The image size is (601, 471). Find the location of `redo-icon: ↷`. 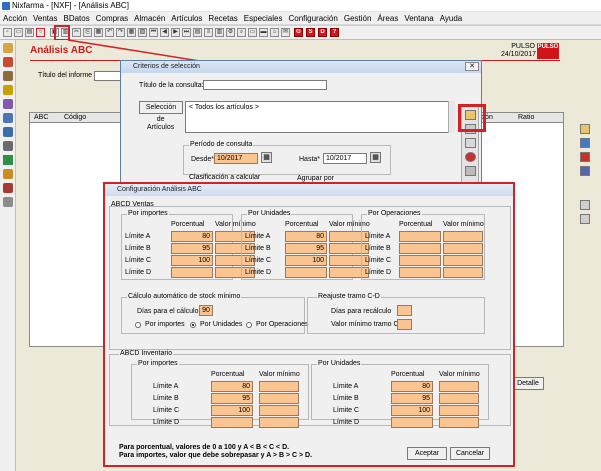

redo-icon: ↷ is located at coordinates (120, 32).